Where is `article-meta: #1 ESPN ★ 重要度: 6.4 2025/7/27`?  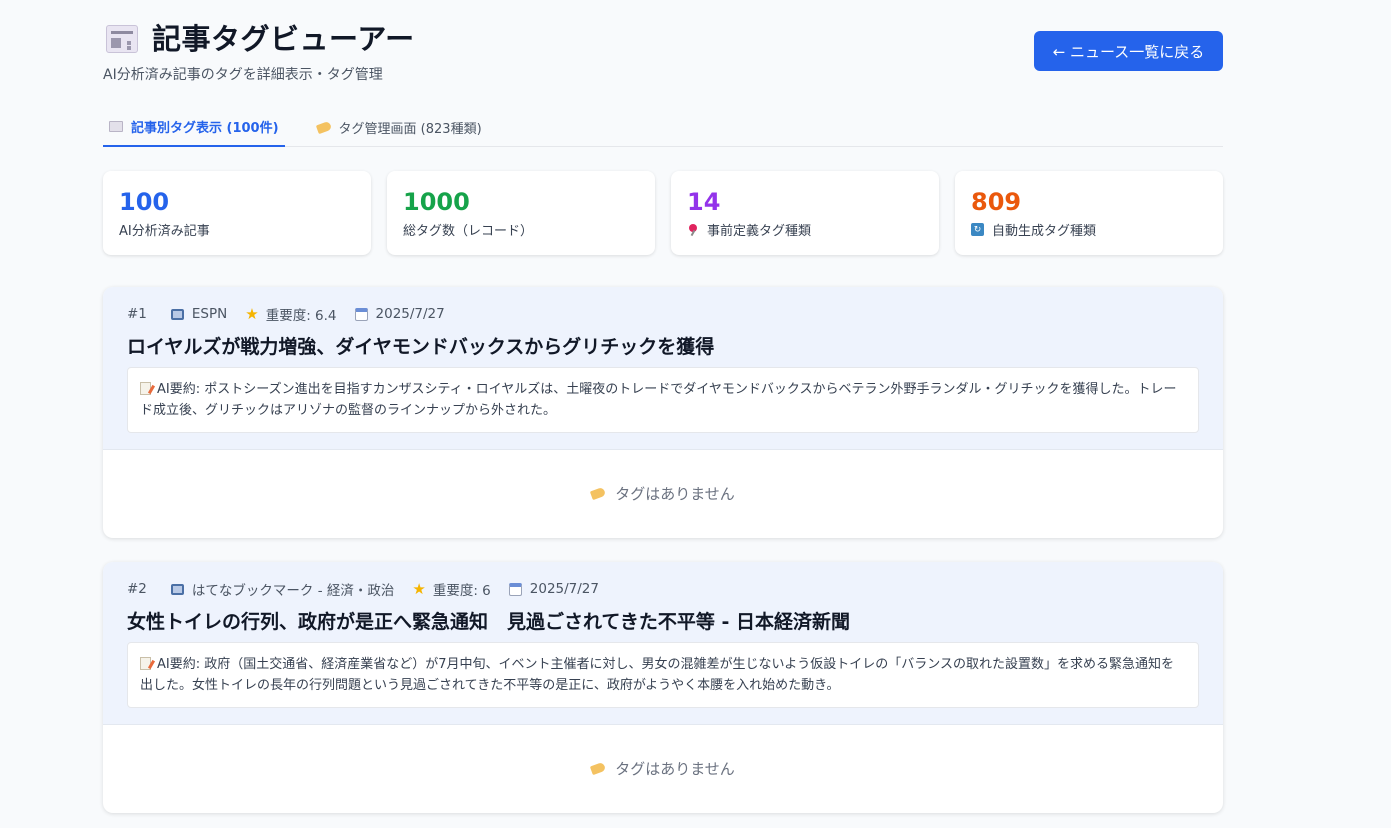
article-meta: #1 ESPN ★ 重要度: 6.4 2025/7/27 is located at coordinates (295, 314).